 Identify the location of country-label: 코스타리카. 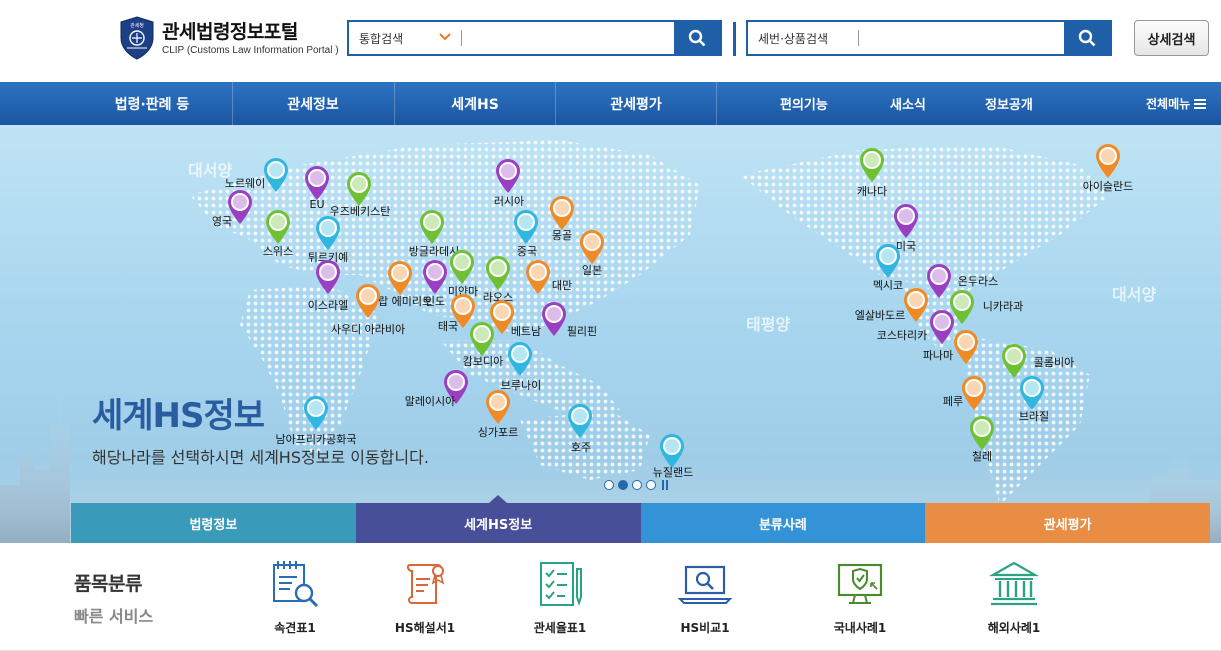
(902, 335).